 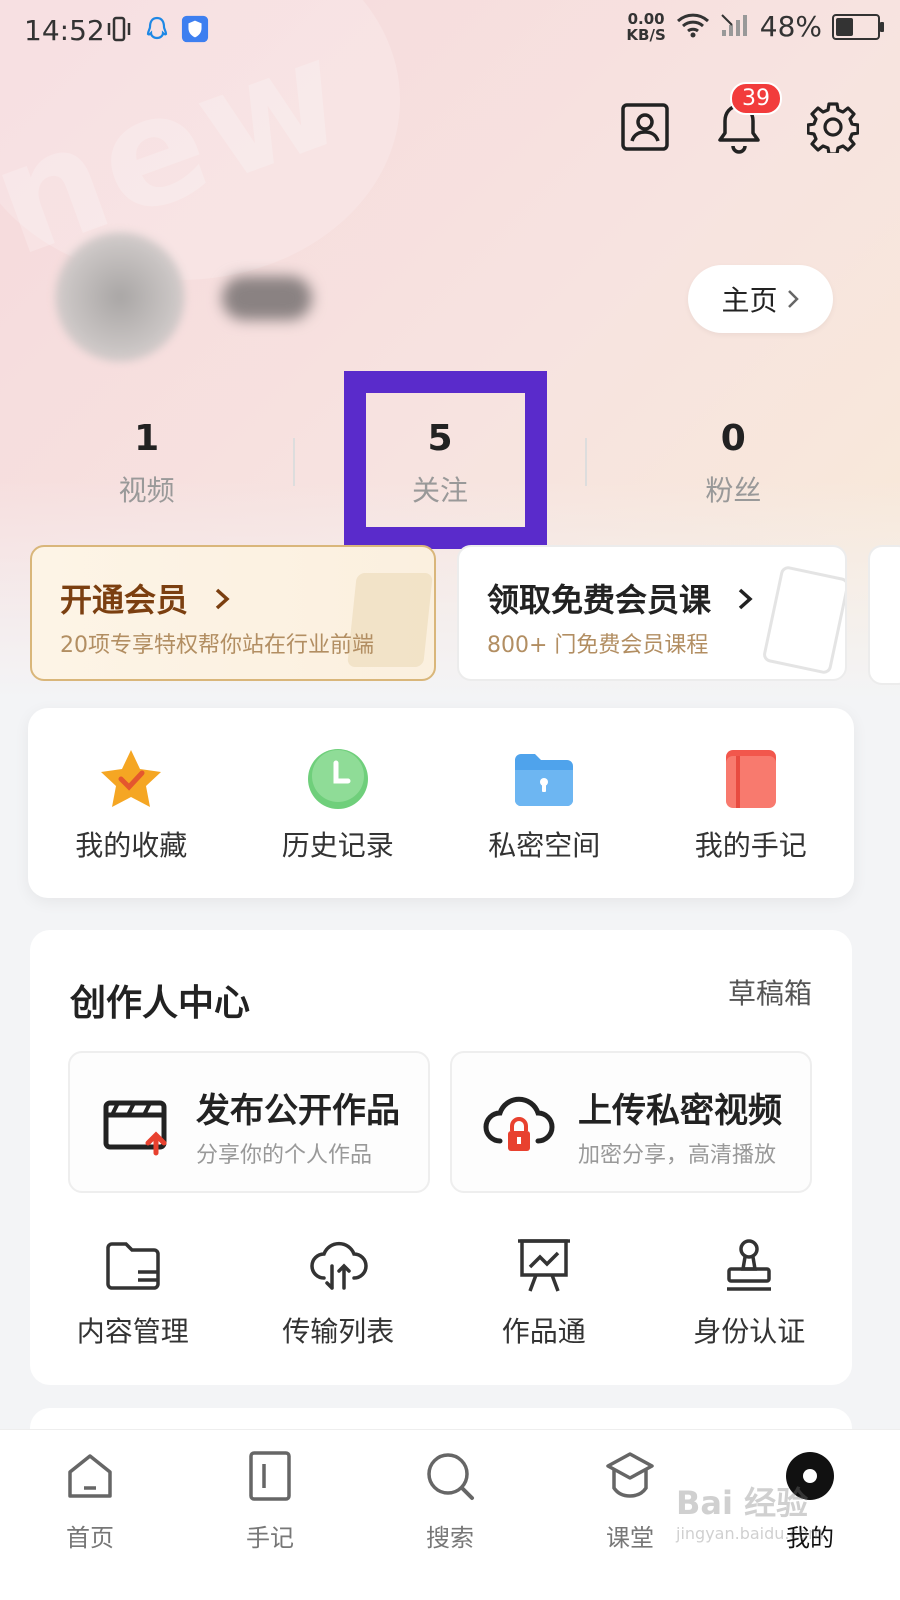 I want to click on vip-title: 开通会员, so click(x=146, y=598).